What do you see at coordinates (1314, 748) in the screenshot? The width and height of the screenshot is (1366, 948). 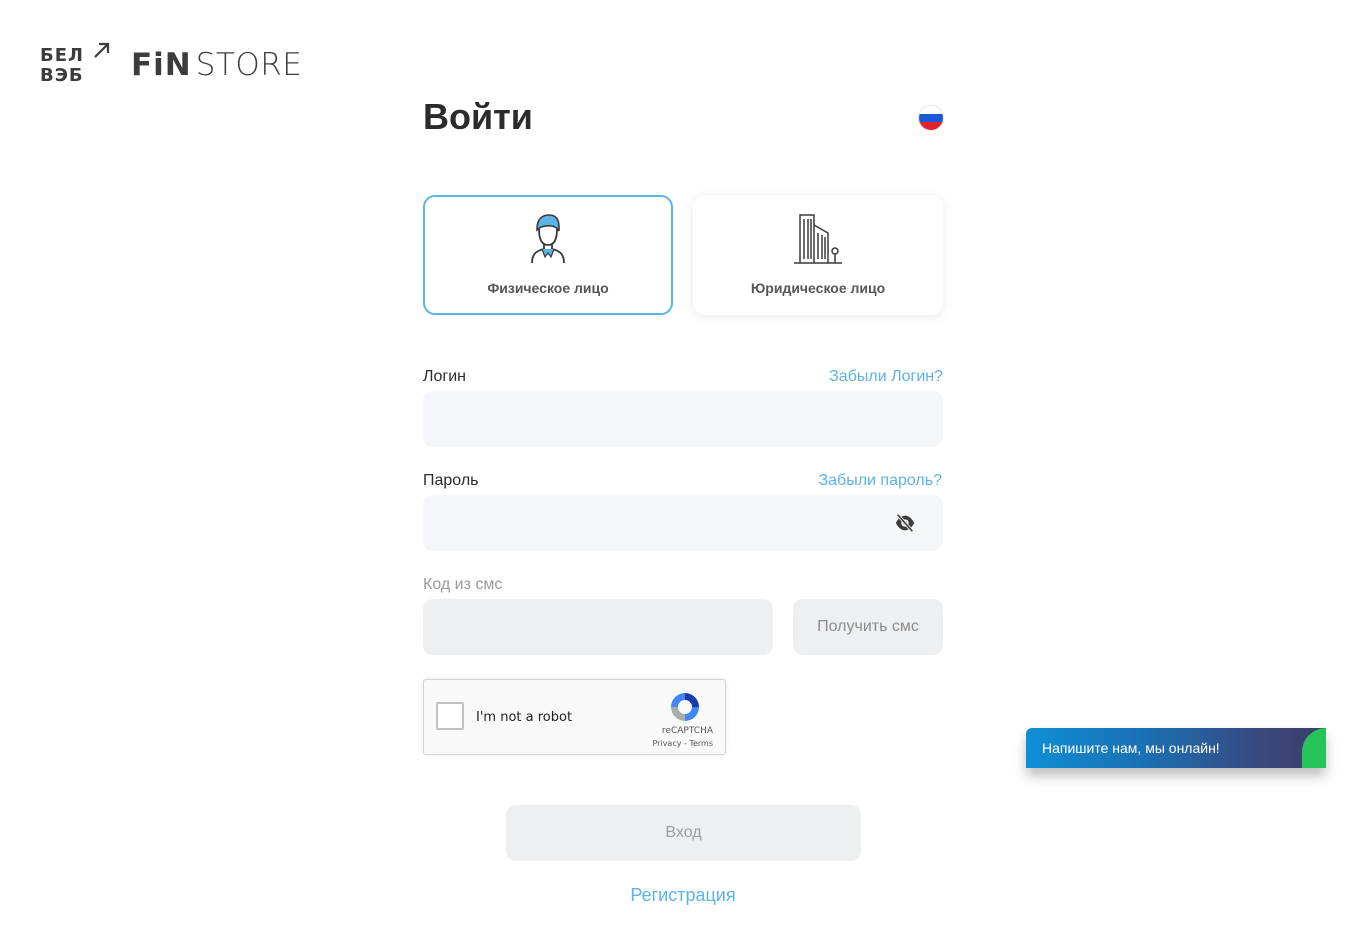 I see `chat-leaf-icon` at bounding box center [1314, 748].